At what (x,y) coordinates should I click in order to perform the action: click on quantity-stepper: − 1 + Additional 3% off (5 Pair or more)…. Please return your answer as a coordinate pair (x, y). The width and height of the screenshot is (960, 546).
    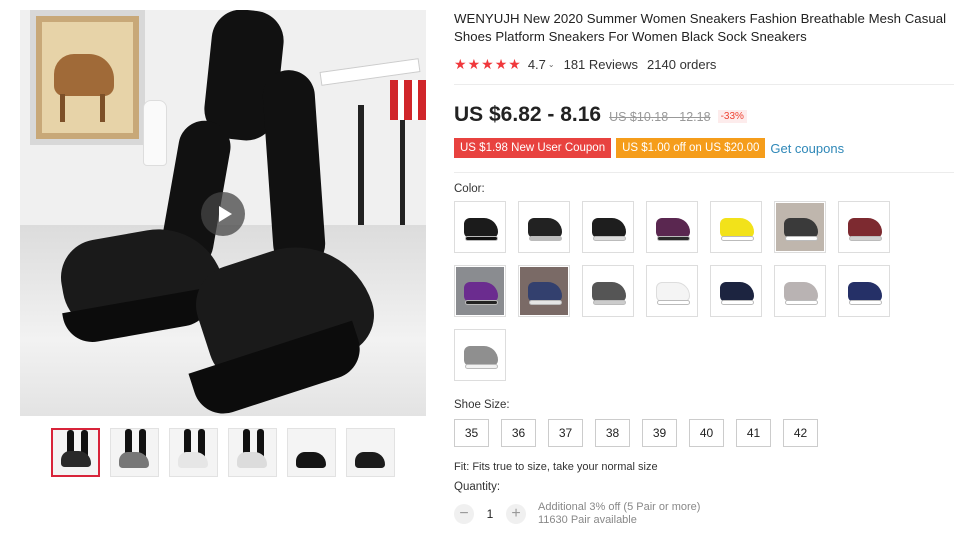
    Looking at the image, I should click on (704, 514).